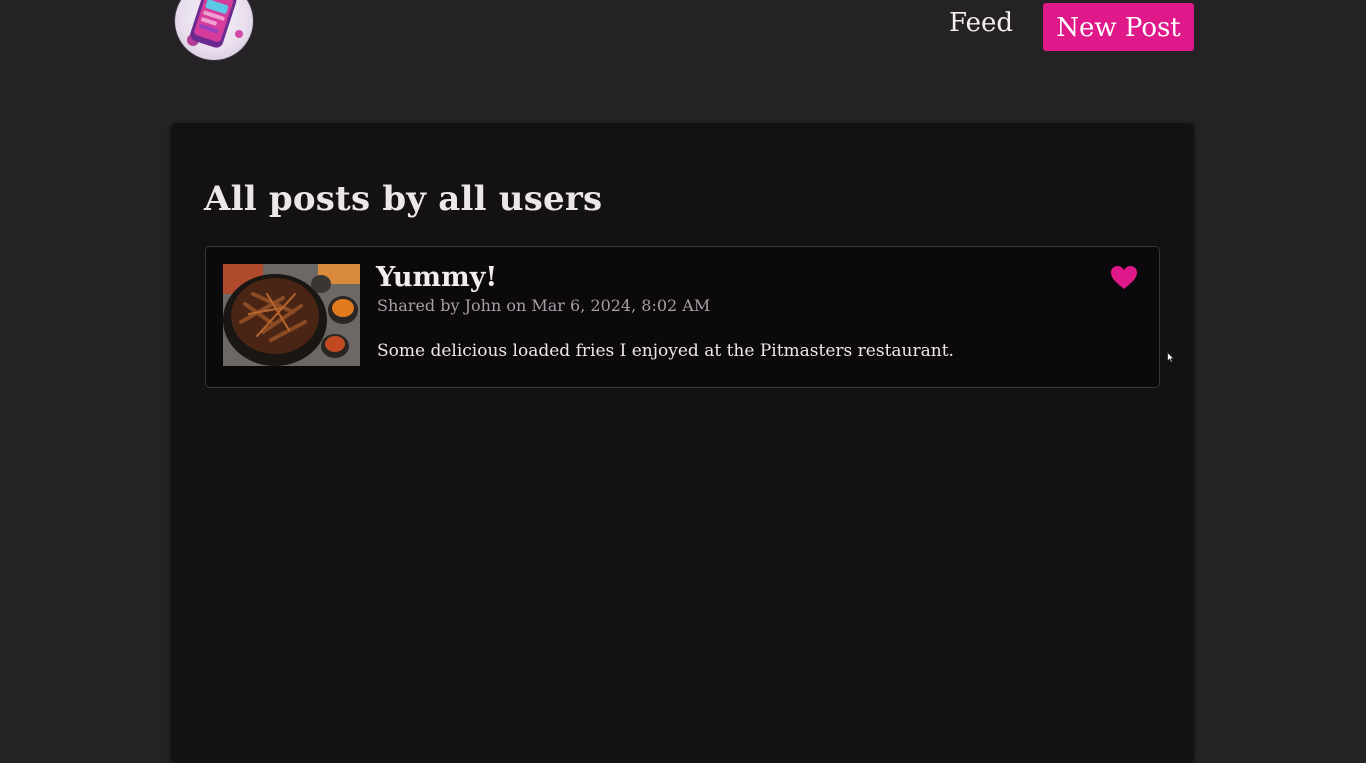  Describe the element at coordinates (683, 35) in the screenshot. I see `top-nav: Feed New Post` at that location.